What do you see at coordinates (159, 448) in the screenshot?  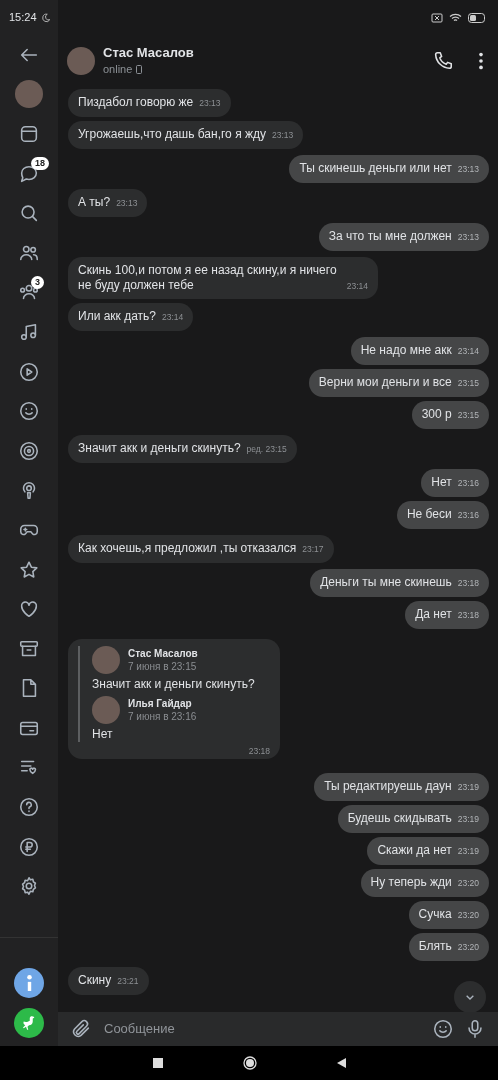 I see `message-text: Значит акк и деньги скинуть?` at bounding box center [159, 448].